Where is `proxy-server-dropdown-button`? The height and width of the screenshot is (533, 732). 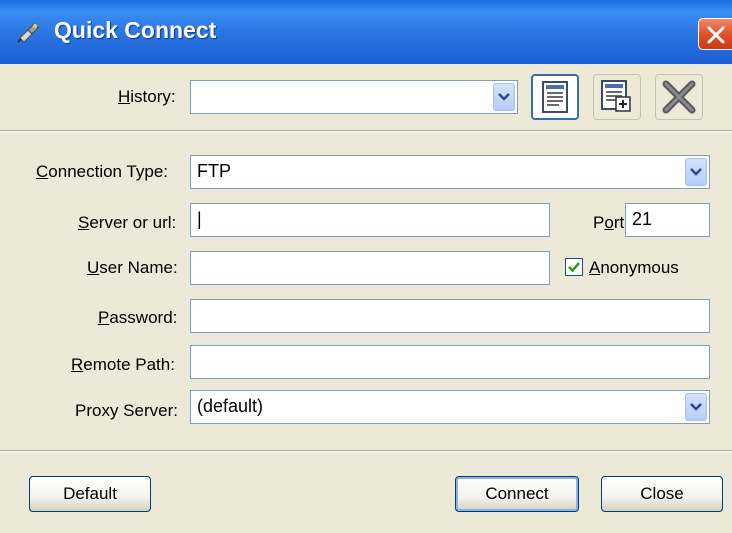
proxy-server-dropdown-button is located at coordinates (696, 407).